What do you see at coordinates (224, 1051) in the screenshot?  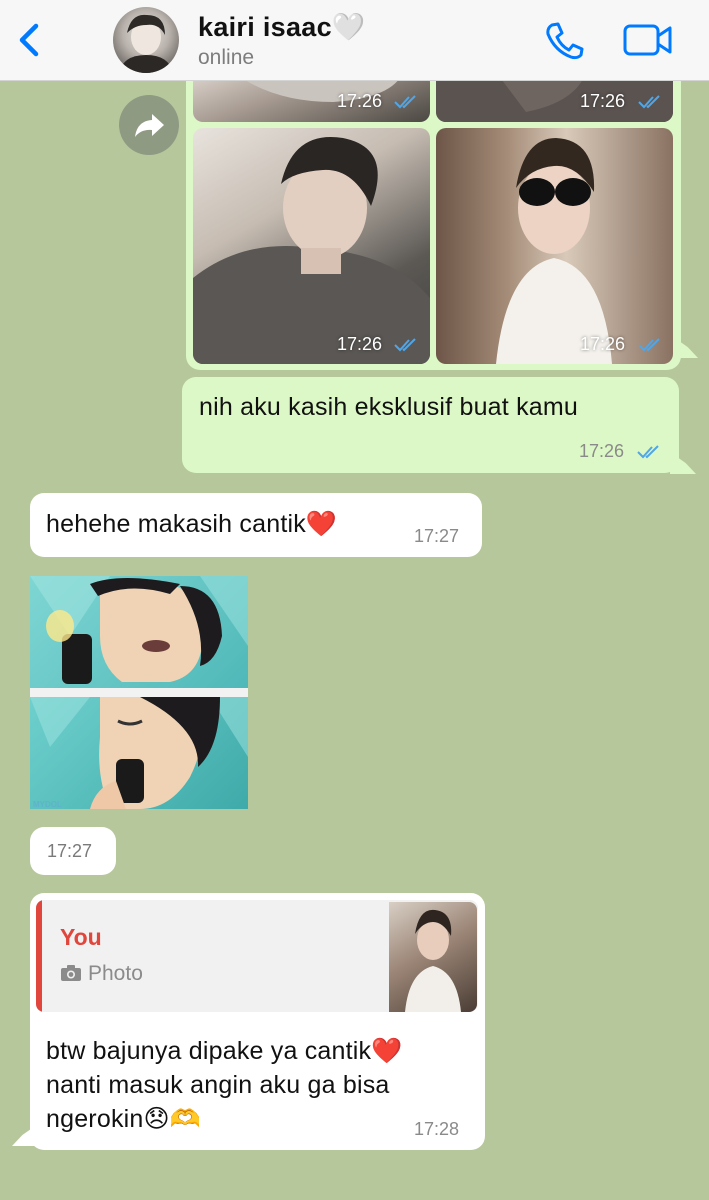 I see `message-text-line: btw bajunya dipake ya cantik❤️` at bounding box center [224, 1051].